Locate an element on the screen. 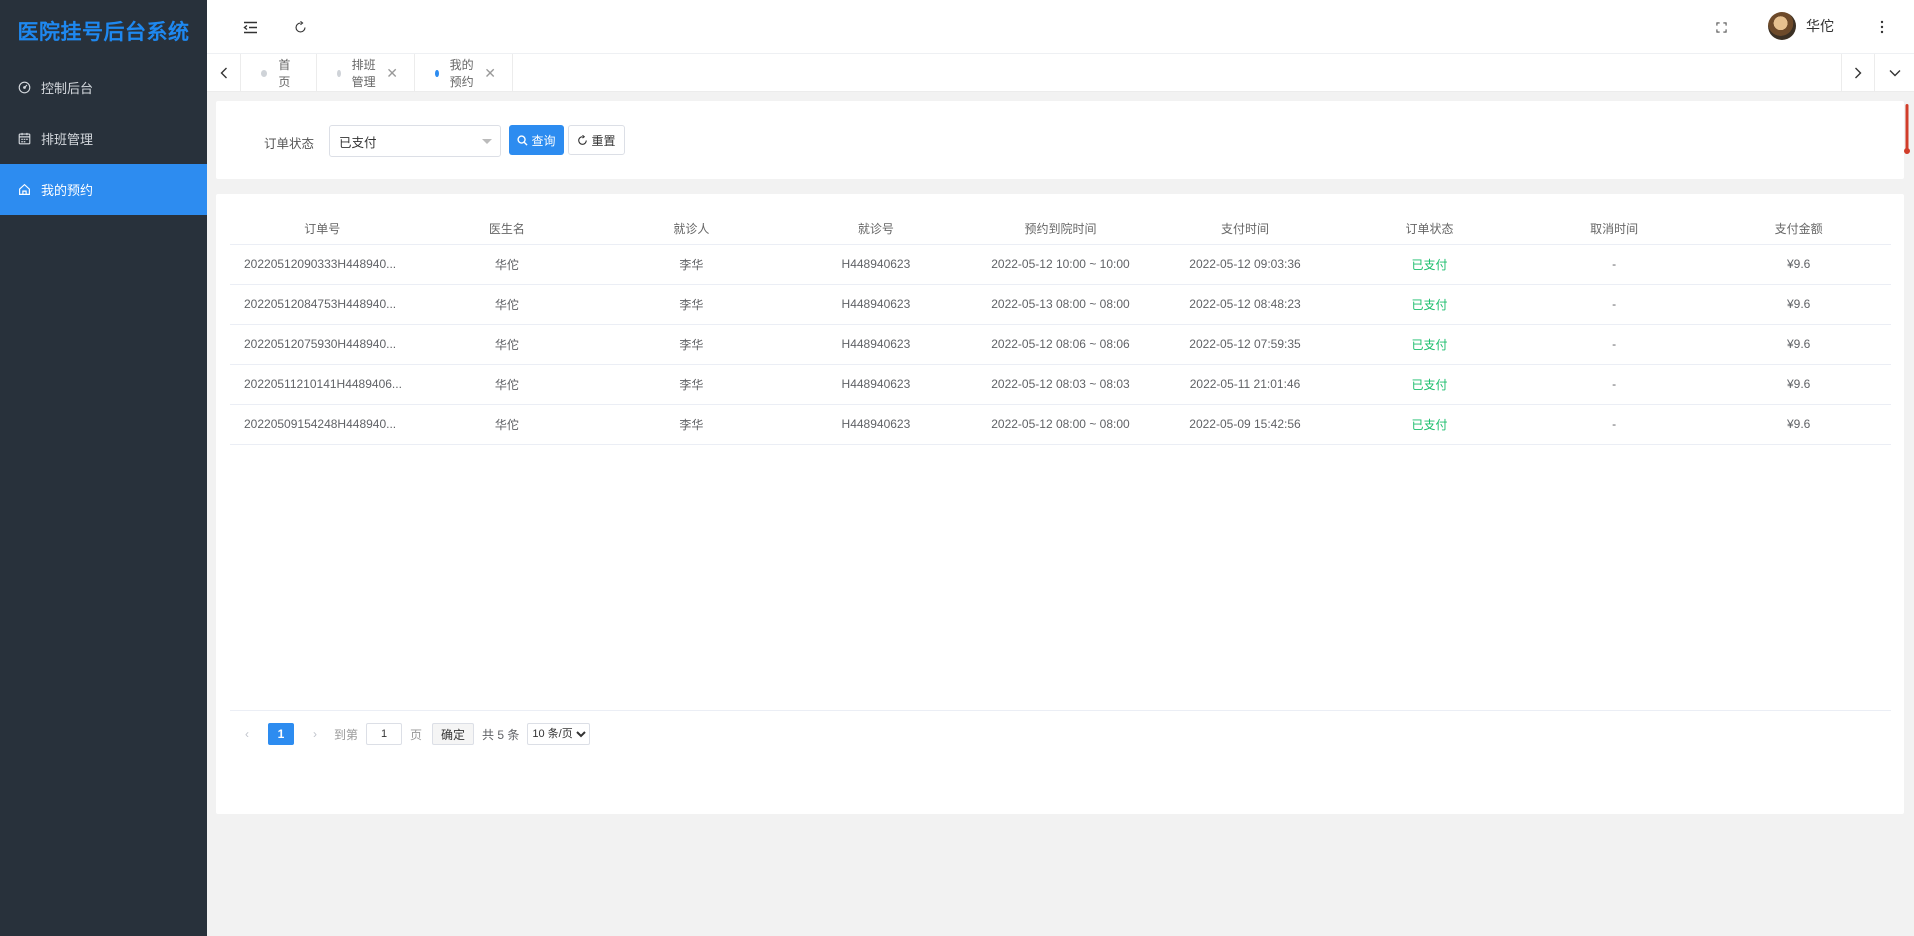 The image size is (1914, 936). page-number-current: 1 is located at coordinates (281, 734).